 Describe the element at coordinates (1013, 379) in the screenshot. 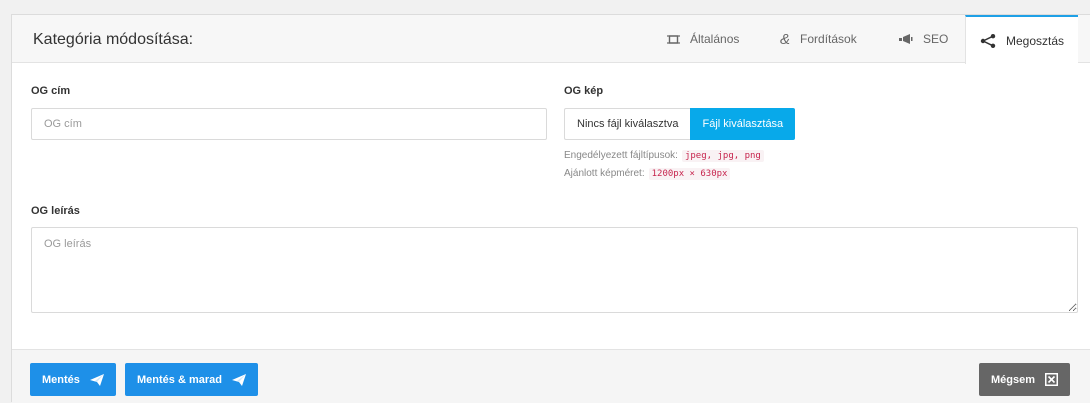

I see `cancel-button-label: Mégsem` at that location.